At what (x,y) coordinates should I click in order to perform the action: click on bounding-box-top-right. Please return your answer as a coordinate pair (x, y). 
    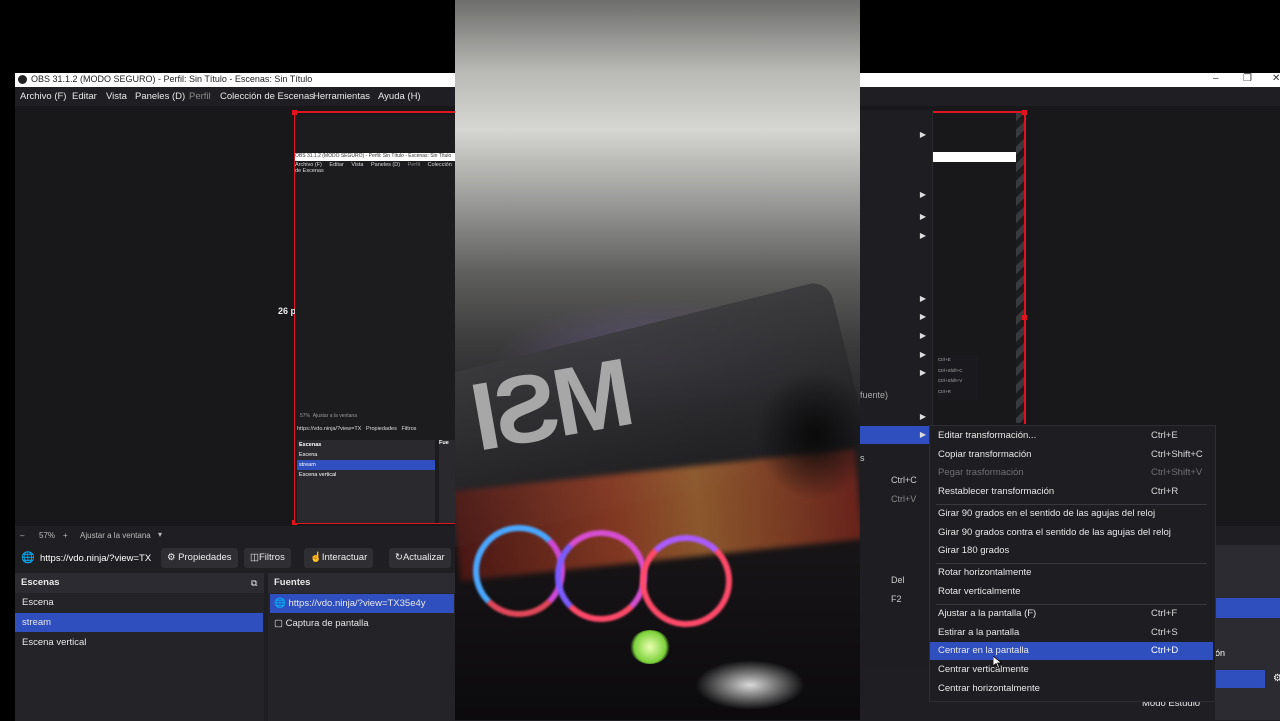
    Looking at the image, I should click on (979, 112).